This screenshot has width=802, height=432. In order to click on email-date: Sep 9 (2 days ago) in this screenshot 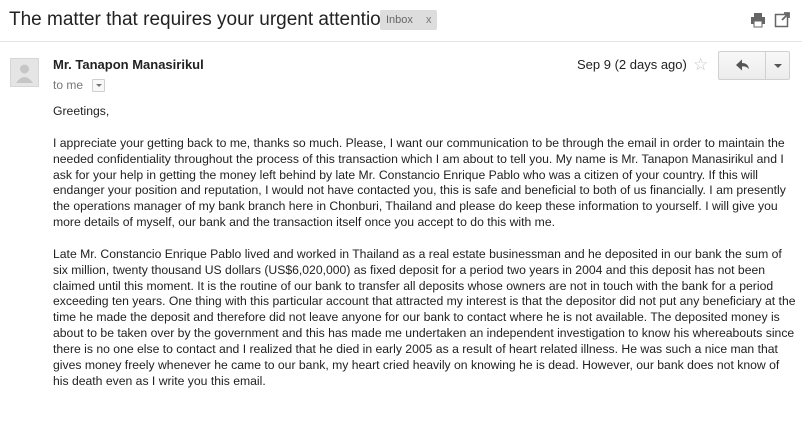, I will do `click(632, 64)`.